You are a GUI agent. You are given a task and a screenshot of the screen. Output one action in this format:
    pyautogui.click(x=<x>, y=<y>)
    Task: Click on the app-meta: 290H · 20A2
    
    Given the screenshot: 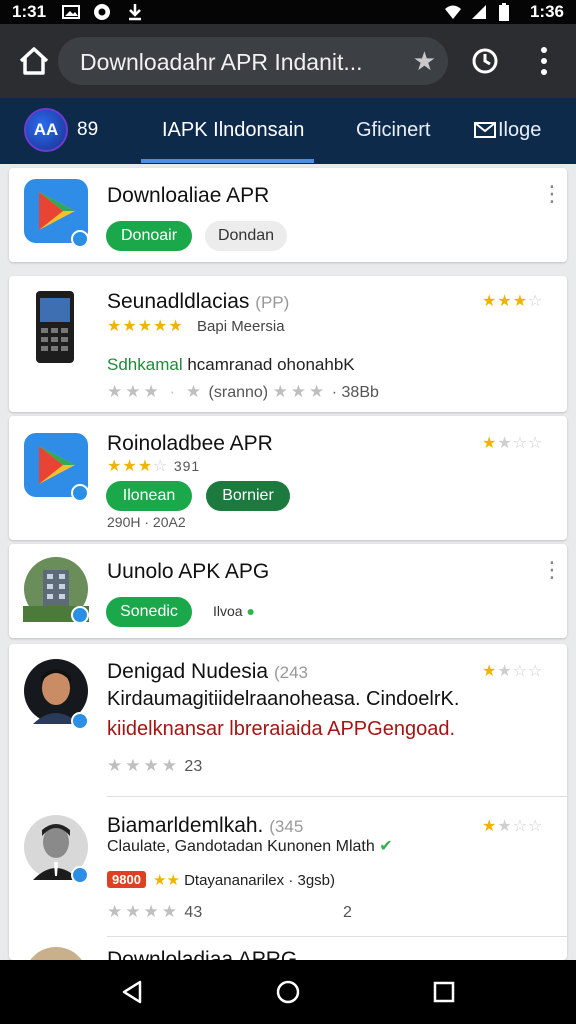 What is the action you would take?
    pyautogui.click(x=146, y=522)
    